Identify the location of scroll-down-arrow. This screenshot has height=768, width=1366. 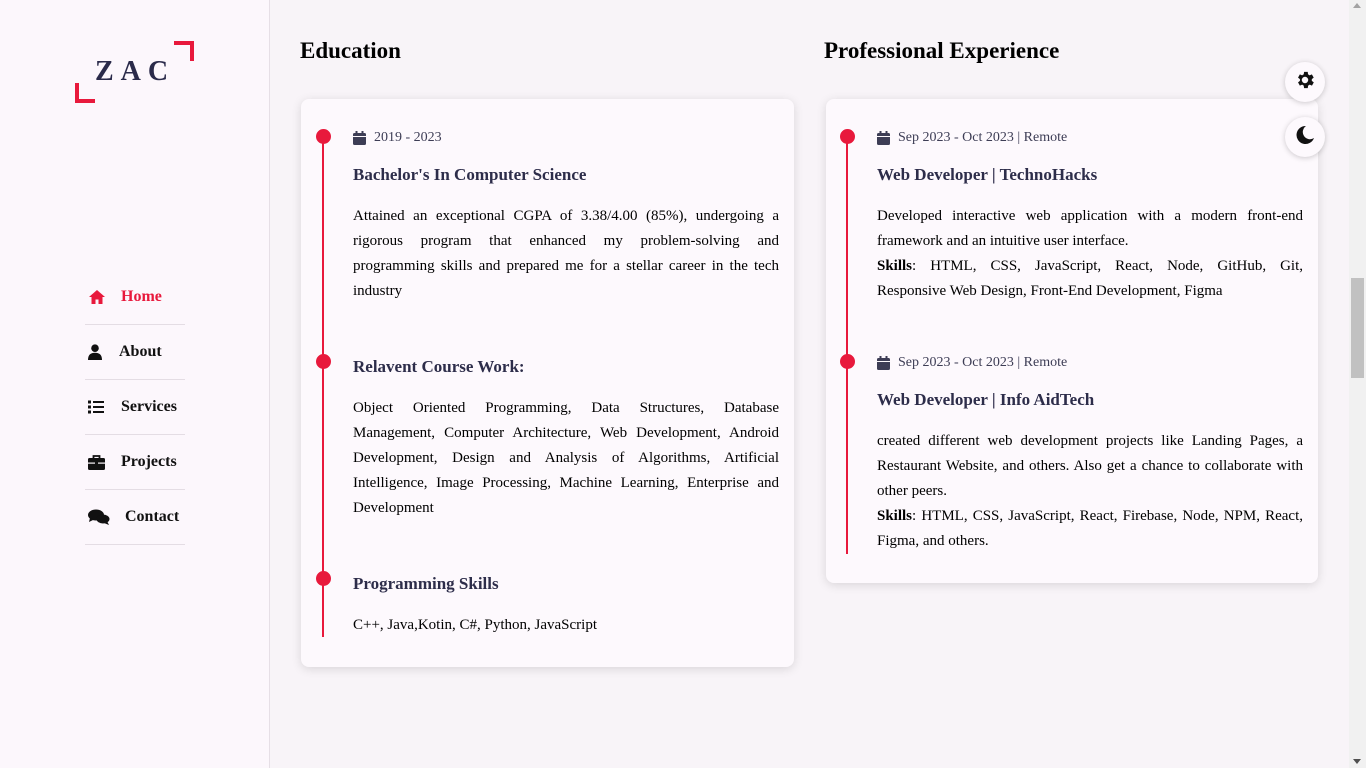
(1357, 761).